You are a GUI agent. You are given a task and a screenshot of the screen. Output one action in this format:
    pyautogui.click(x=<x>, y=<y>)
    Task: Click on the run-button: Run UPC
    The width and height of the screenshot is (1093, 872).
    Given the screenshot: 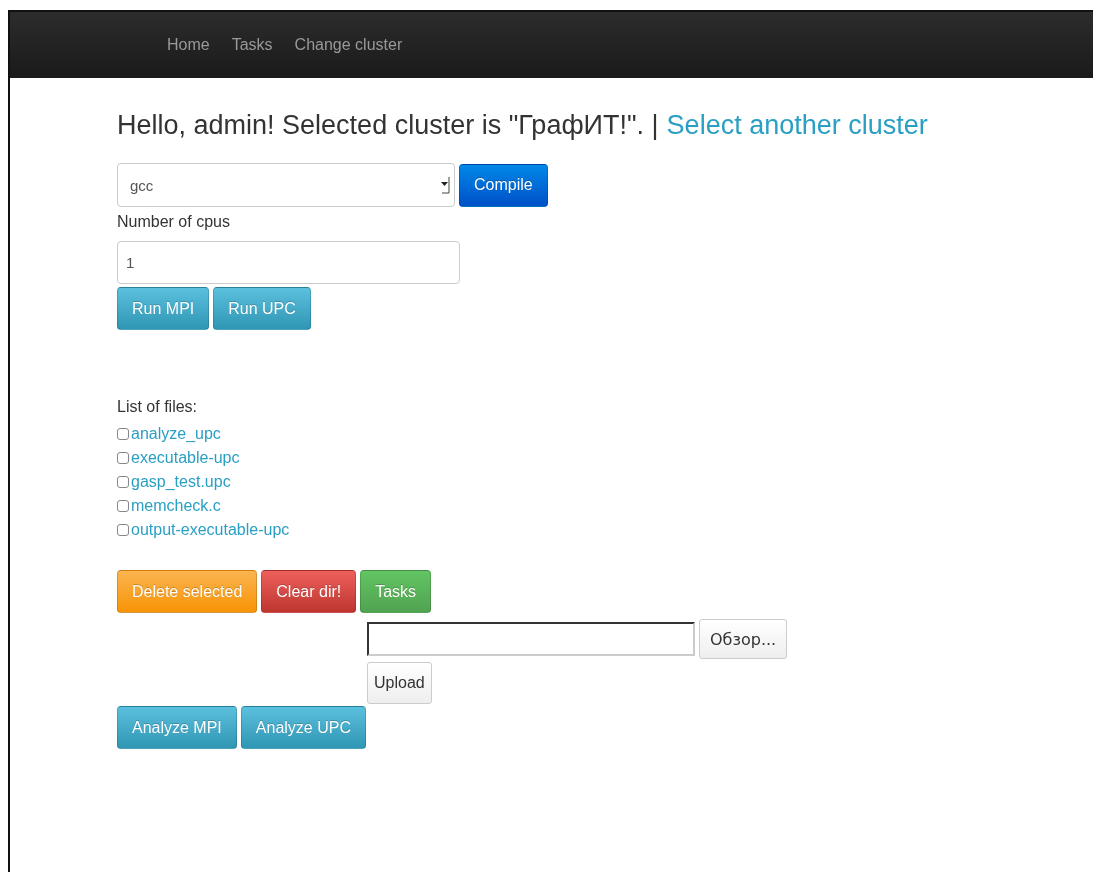 What is the action you would take?
    pyautogui.click(x=262, y=308)
    